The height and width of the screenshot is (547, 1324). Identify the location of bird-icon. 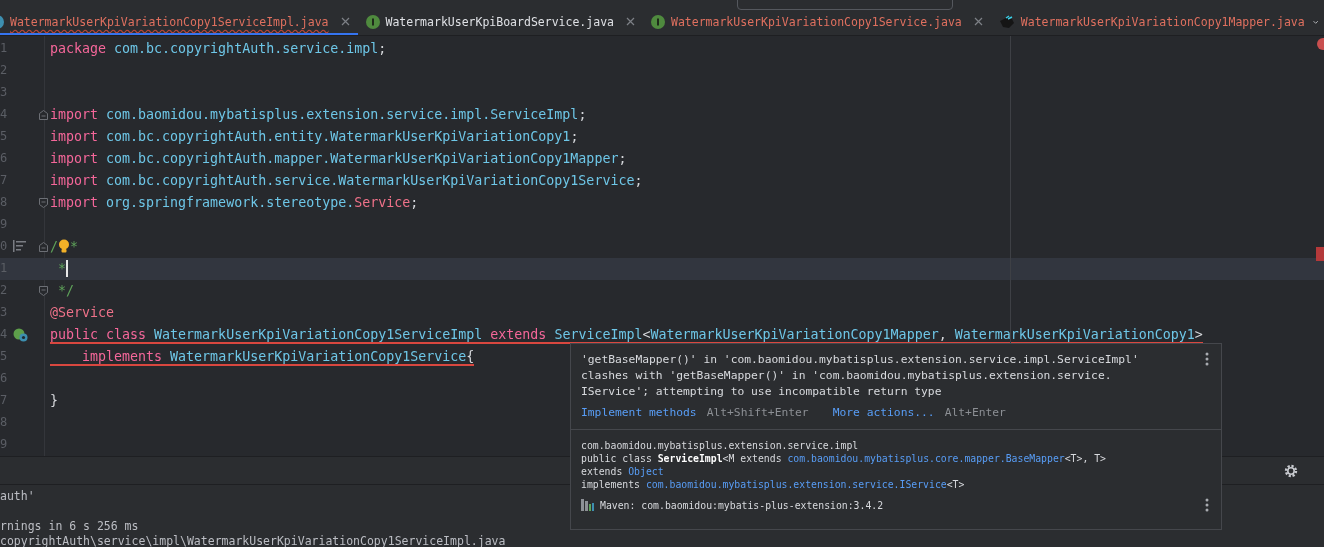
(1006, 21).